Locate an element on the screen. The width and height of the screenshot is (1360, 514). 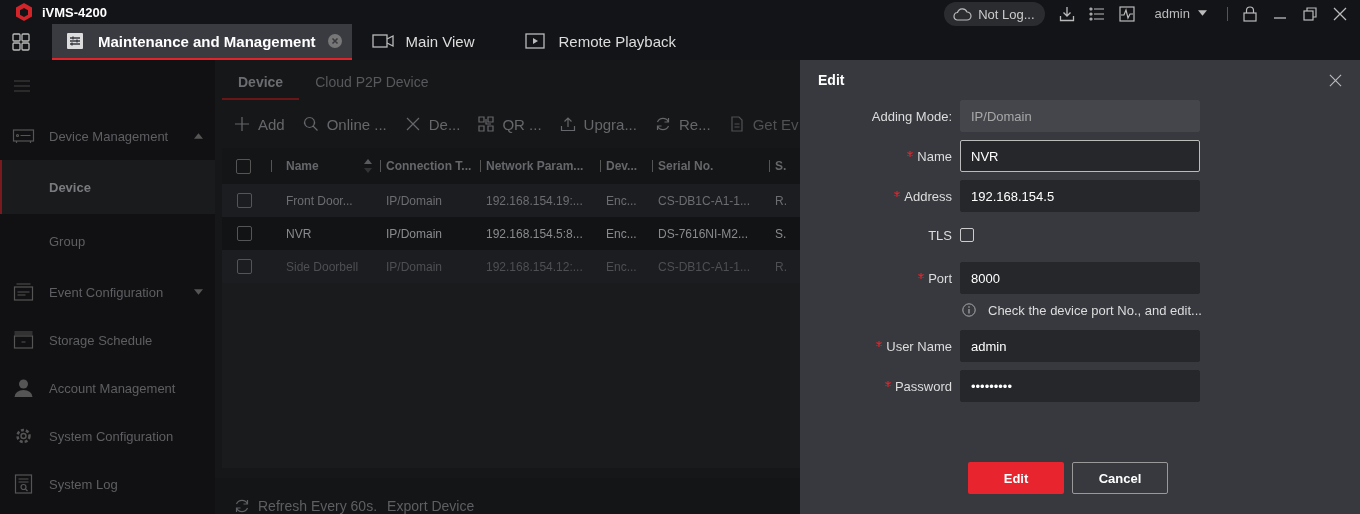
panel-title: Edit is located at coordinates (831, 80).